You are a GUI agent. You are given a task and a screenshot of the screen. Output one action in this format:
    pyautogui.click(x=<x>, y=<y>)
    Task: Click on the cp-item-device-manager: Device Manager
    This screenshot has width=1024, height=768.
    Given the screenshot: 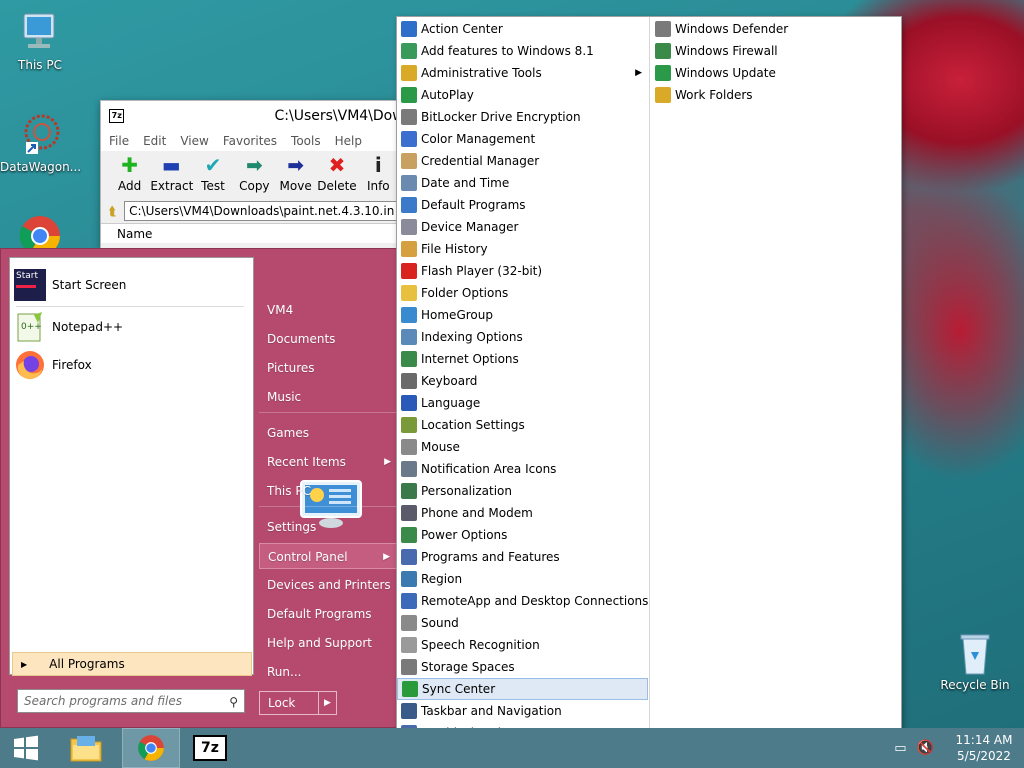 What is the action you would take?
    pyautogui.click(x=522, y=227)
    